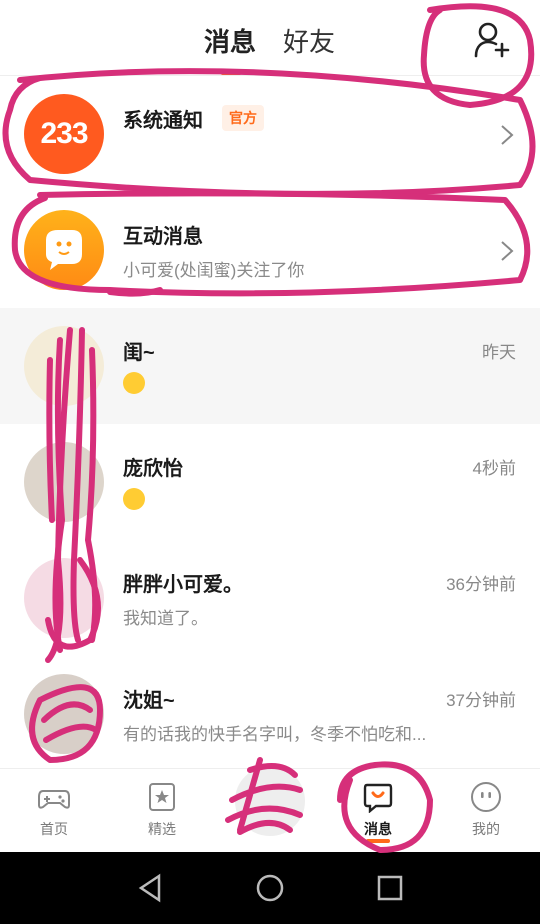 Image resolution: width=540 pixels, height=924 pixels. Describe the element at coordinates (270, 598) in the screenshot. I see `chat-row: 胖胖小可爱。 36分钟前 我知道了。` at that location.